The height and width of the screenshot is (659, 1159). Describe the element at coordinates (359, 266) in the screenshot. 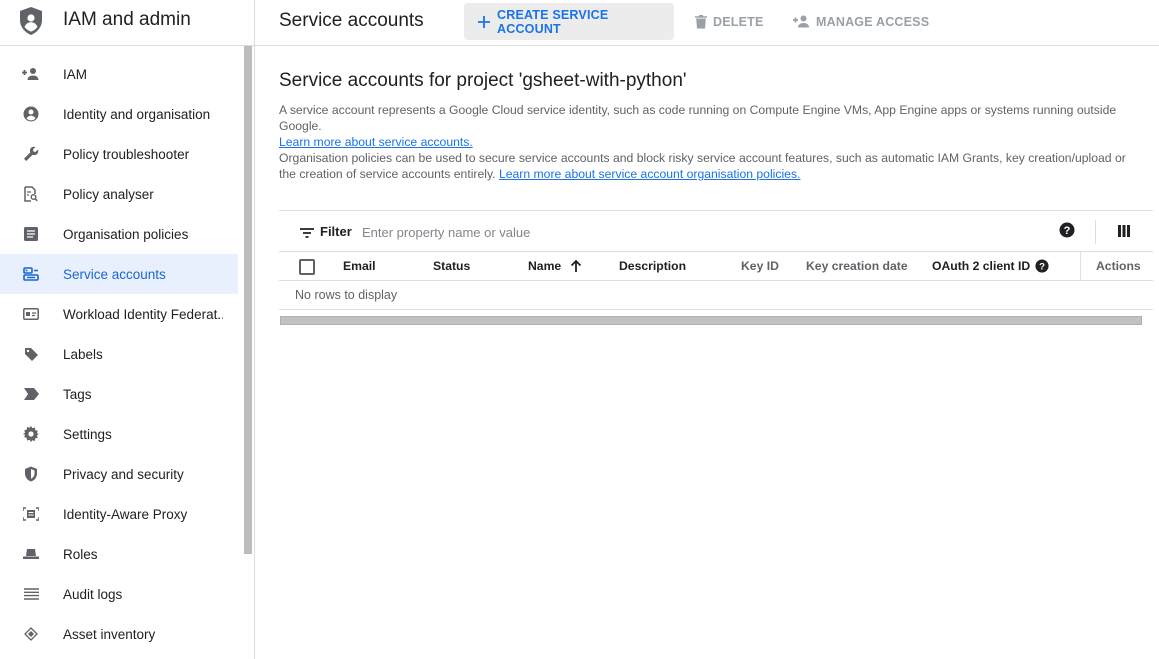

I see `column-header-email: Email` at that location.